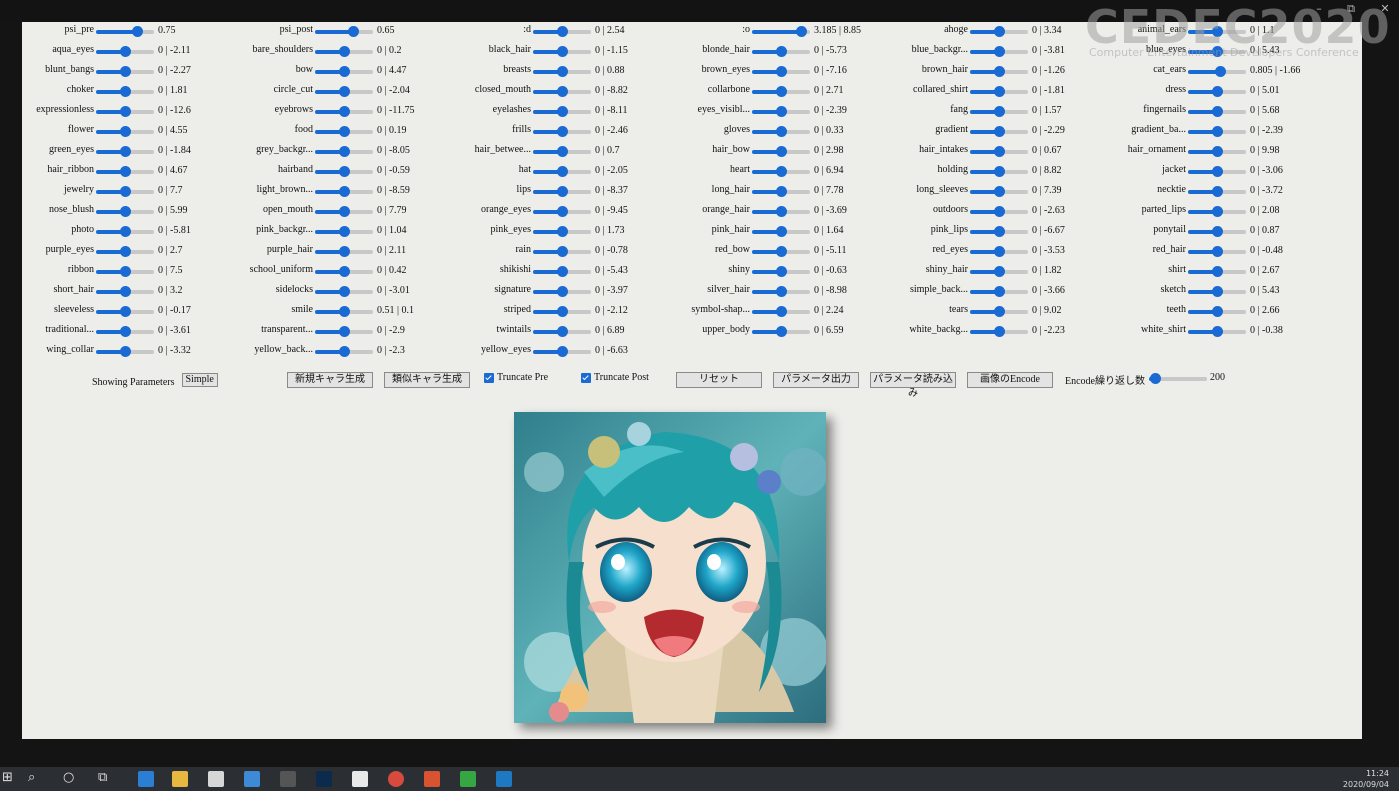 The width and height of the screenshot is (1399, 791). I want to click on encode-iterations-slider, so click(1178, 378).